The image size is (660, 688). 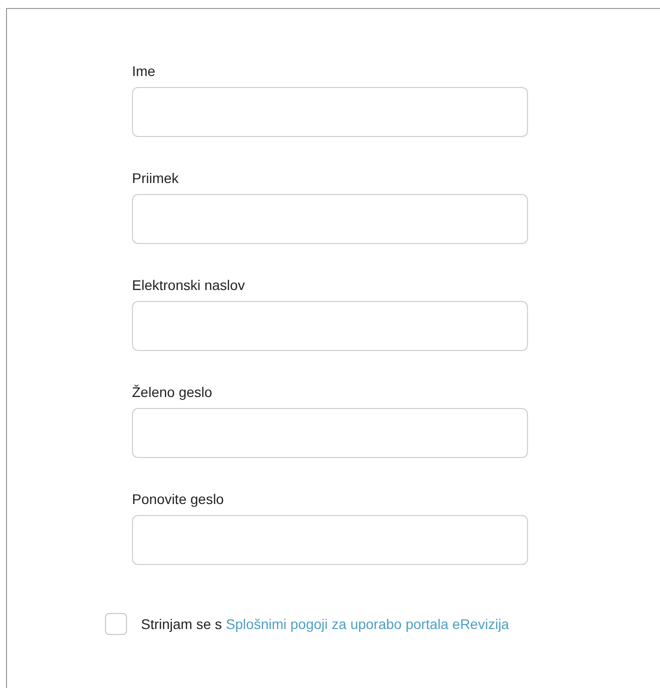 What do you see at coordinates (173, 392) in the screenshot?
I see `field-label: Želeno geslo` at bounding box center [173, 392].